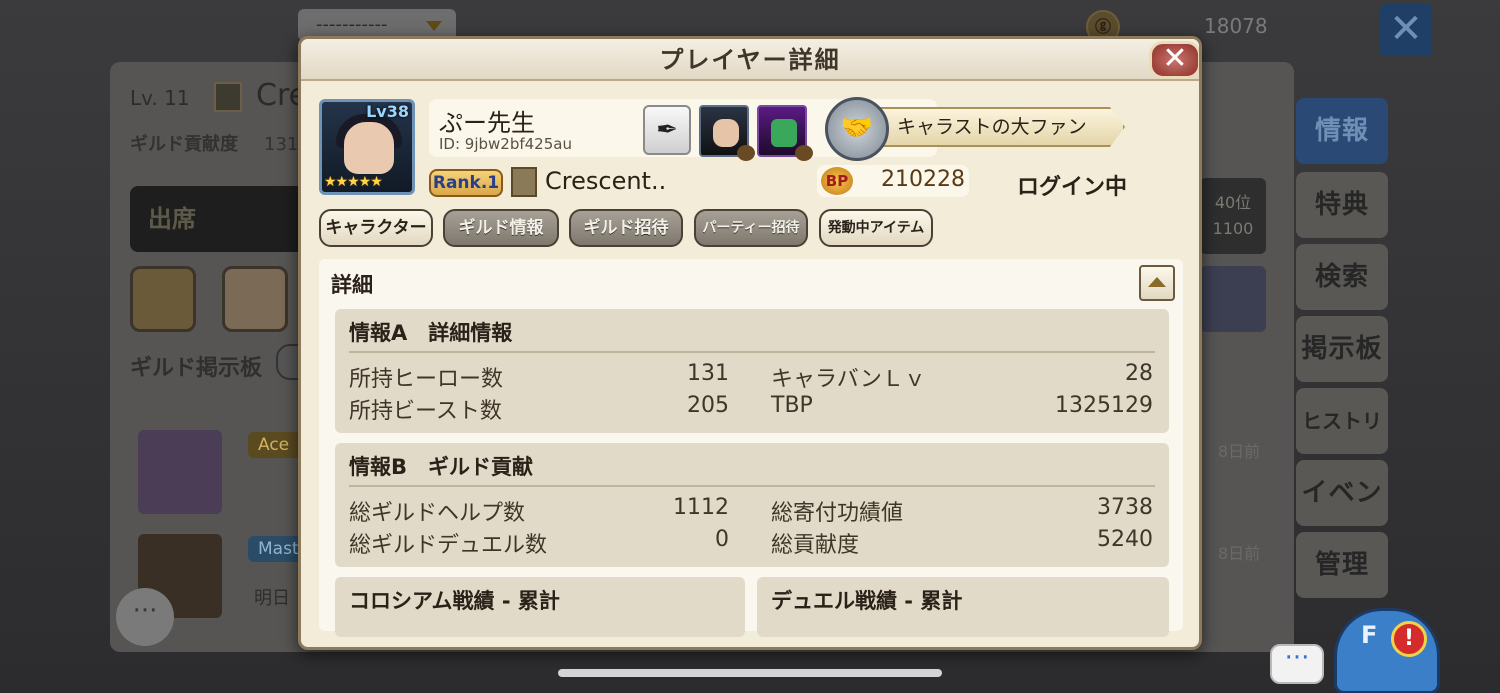 This screenshot has width=1500, height=693. Describe the element at coordinates (387, 111) in the screenshot. I see `portrait-level: Lv38` at that location.